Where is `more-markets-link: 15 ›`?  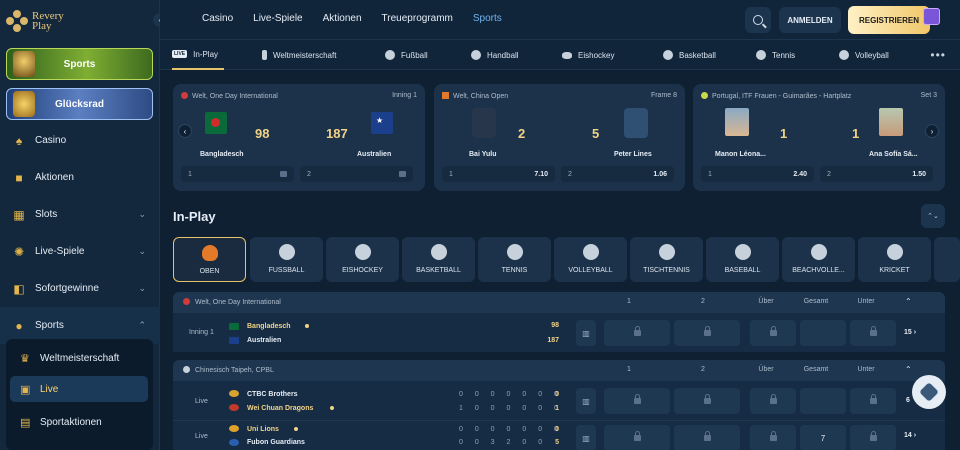
more-markets-link: 15 › is located at coordinates (910, 332).